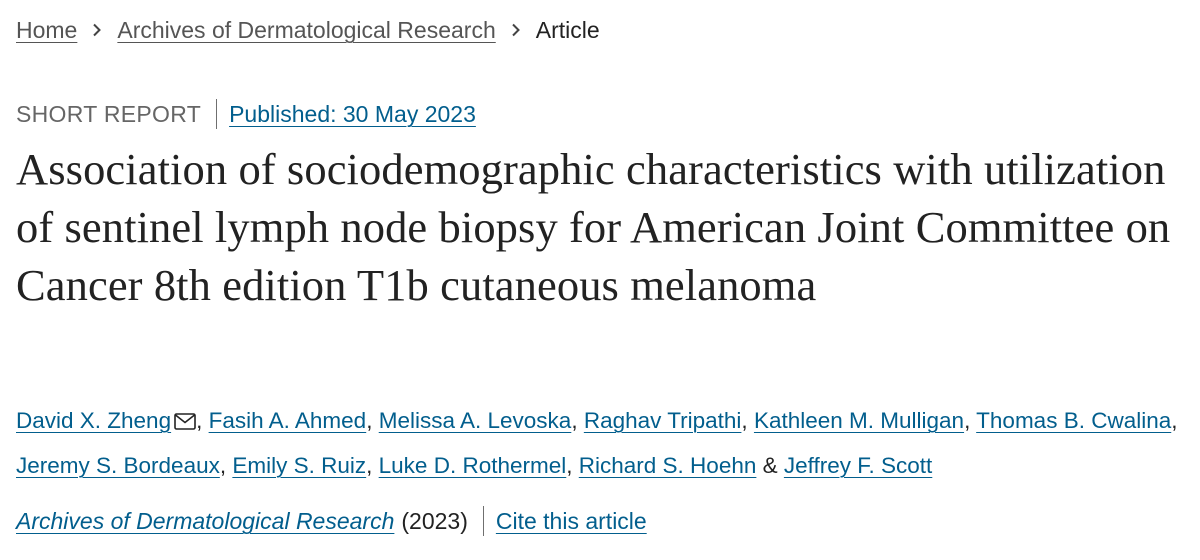 The image size is (1200, 560). What do you see at coordinates (109, 114) in the screenshot?
I see `article-type: SHORT REPORT` at bounding box center [109, 114].